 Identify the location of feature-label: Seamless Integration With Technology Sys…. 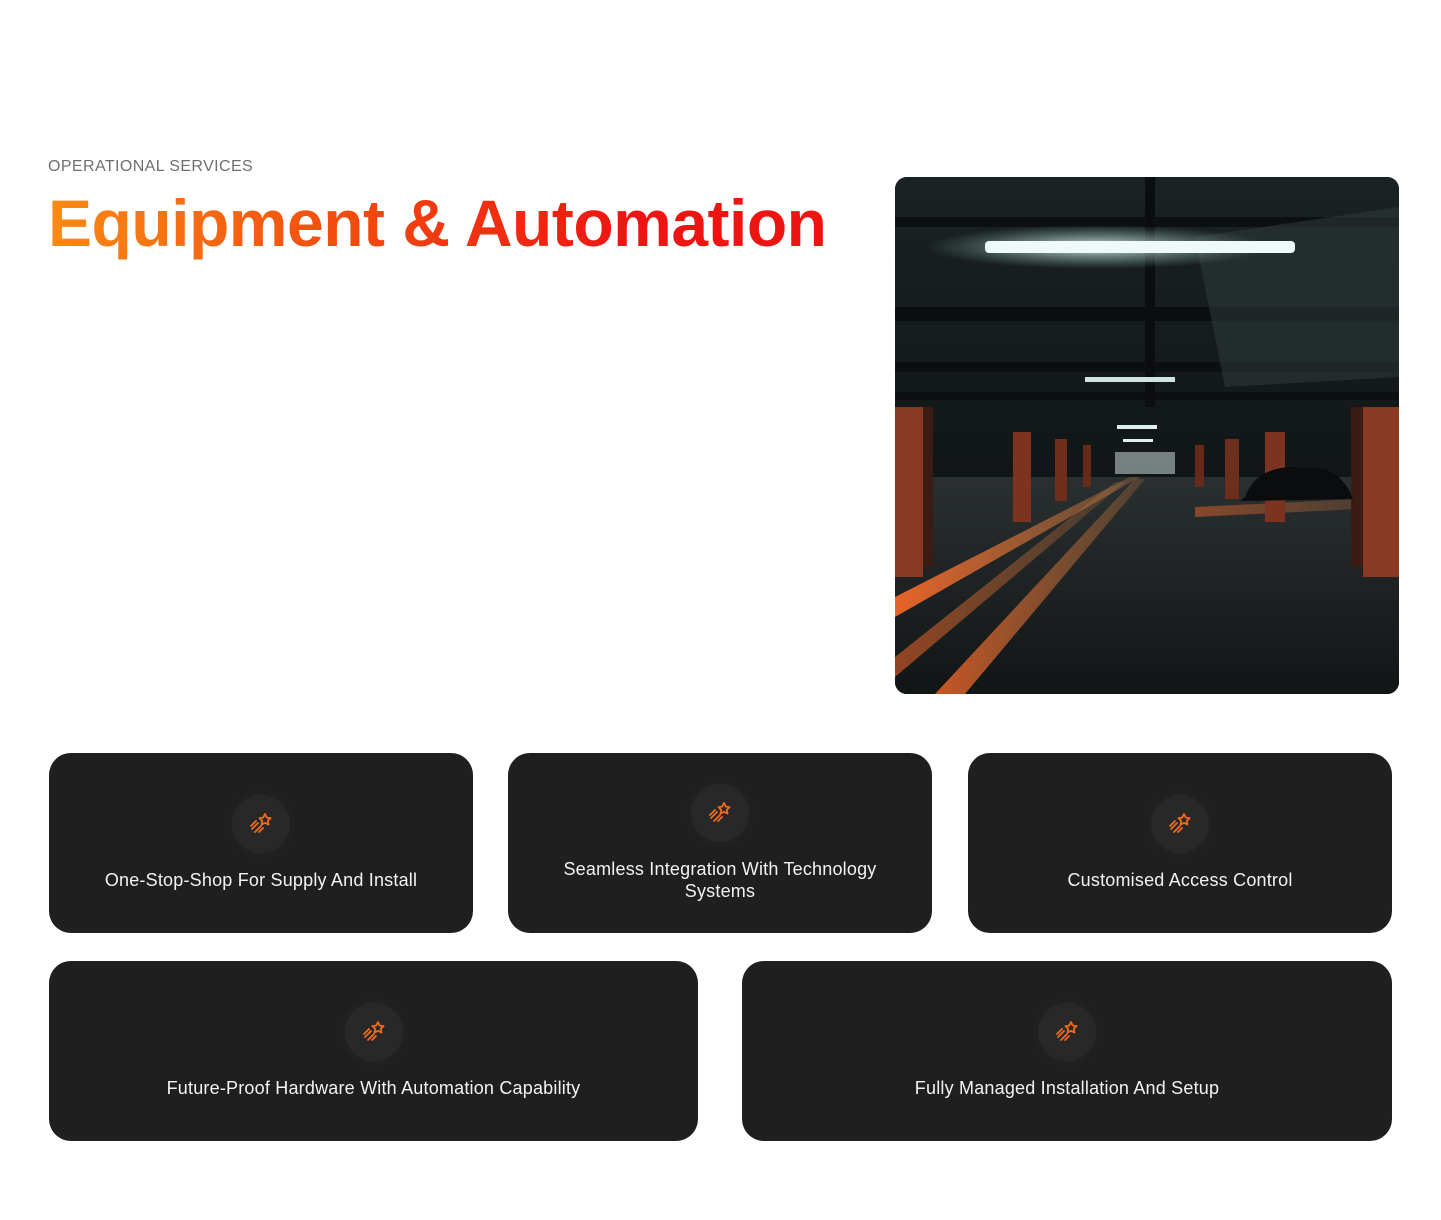
(720, 880).